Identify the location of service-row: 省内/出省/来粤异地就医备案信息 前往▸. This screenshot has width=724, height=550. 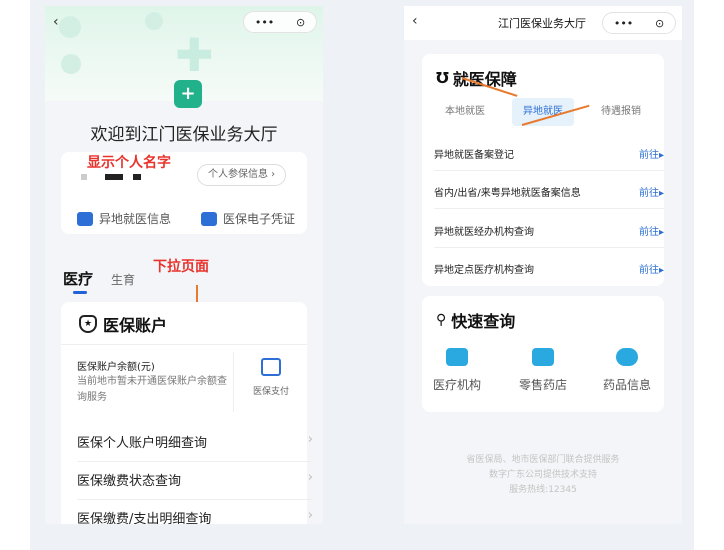
(549, 191).